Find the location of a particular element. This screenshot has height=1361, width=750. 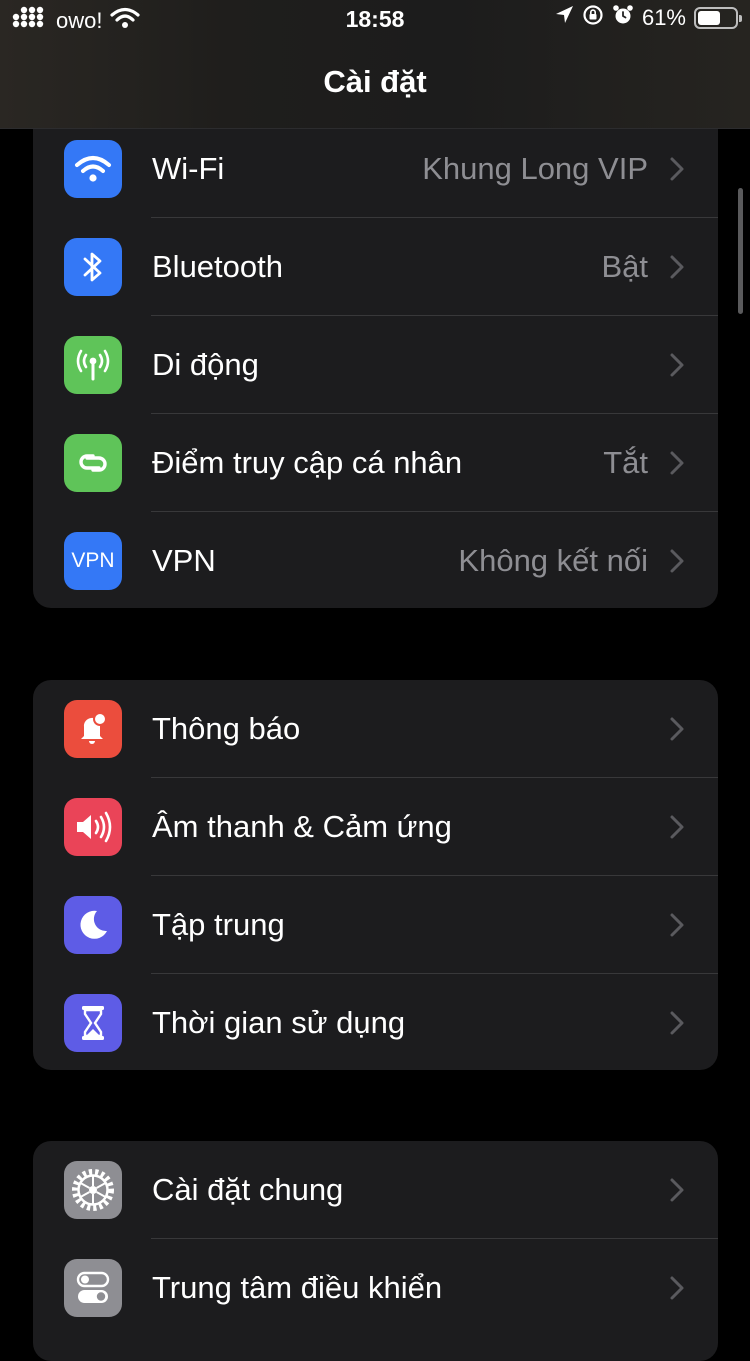

antenna-icon is located at coordinates (93, 365).